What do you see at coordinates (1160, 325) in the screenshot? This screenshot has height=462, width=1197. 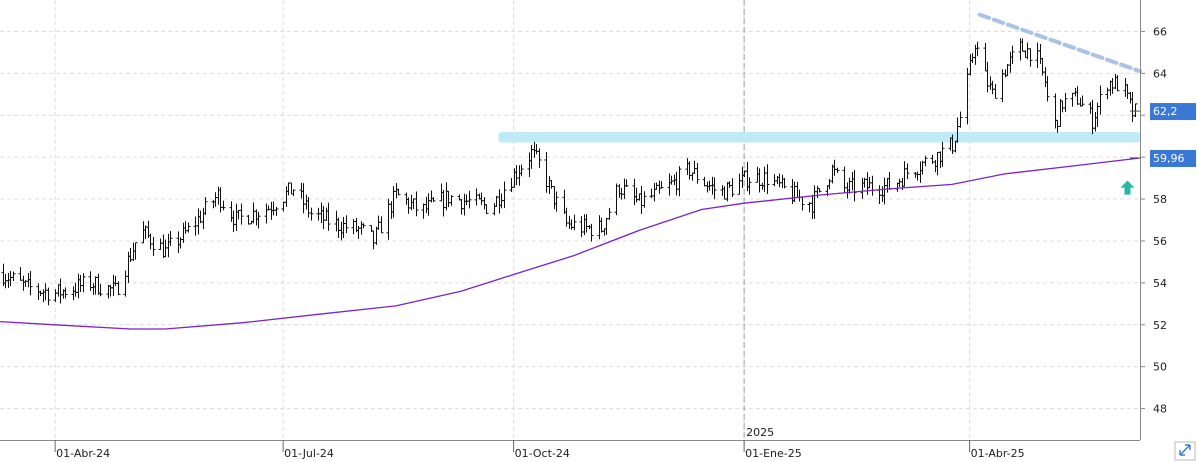 I see `y-tick-label: 52` at bounding box center [1160, 325].